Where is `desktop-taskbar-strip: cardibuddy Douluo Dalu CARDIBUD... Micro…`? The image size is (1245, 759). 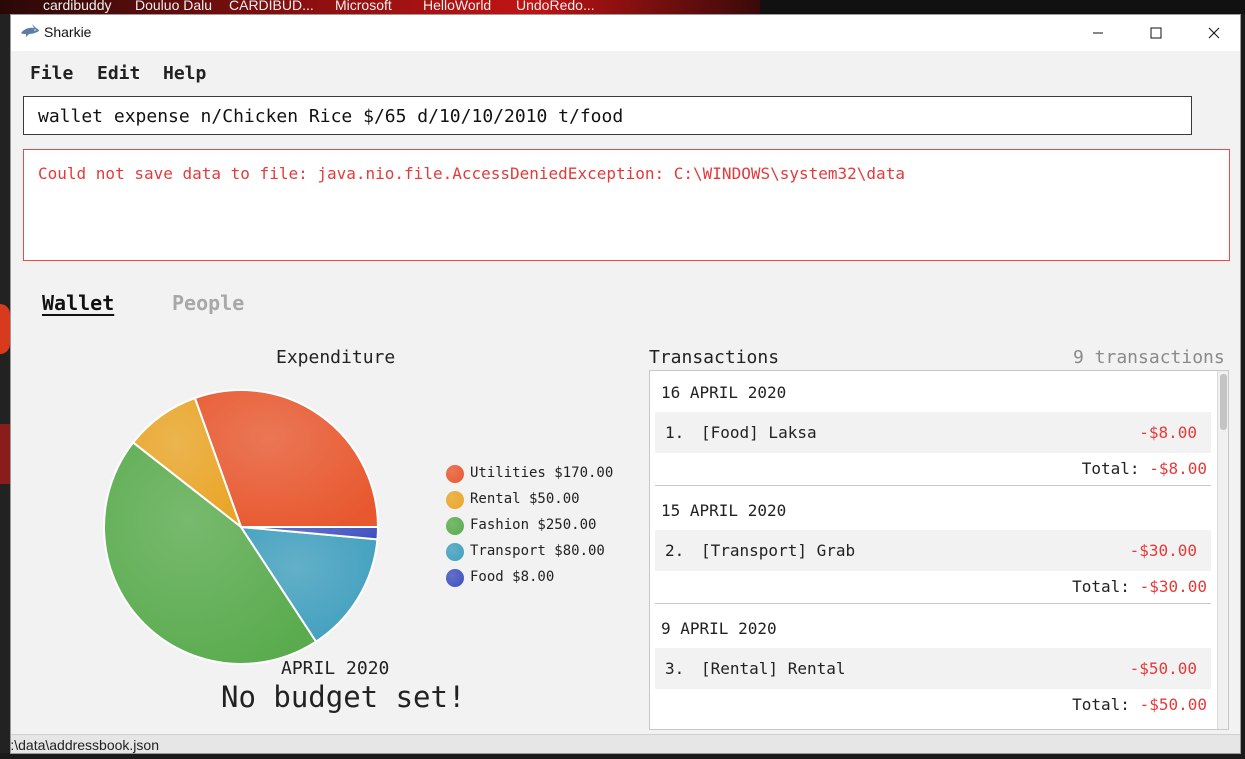
desktop-taskbar-strip: cardibuddy Douluo Dalu CARDIBUD... Micro… is located at coordinates (622, 7).